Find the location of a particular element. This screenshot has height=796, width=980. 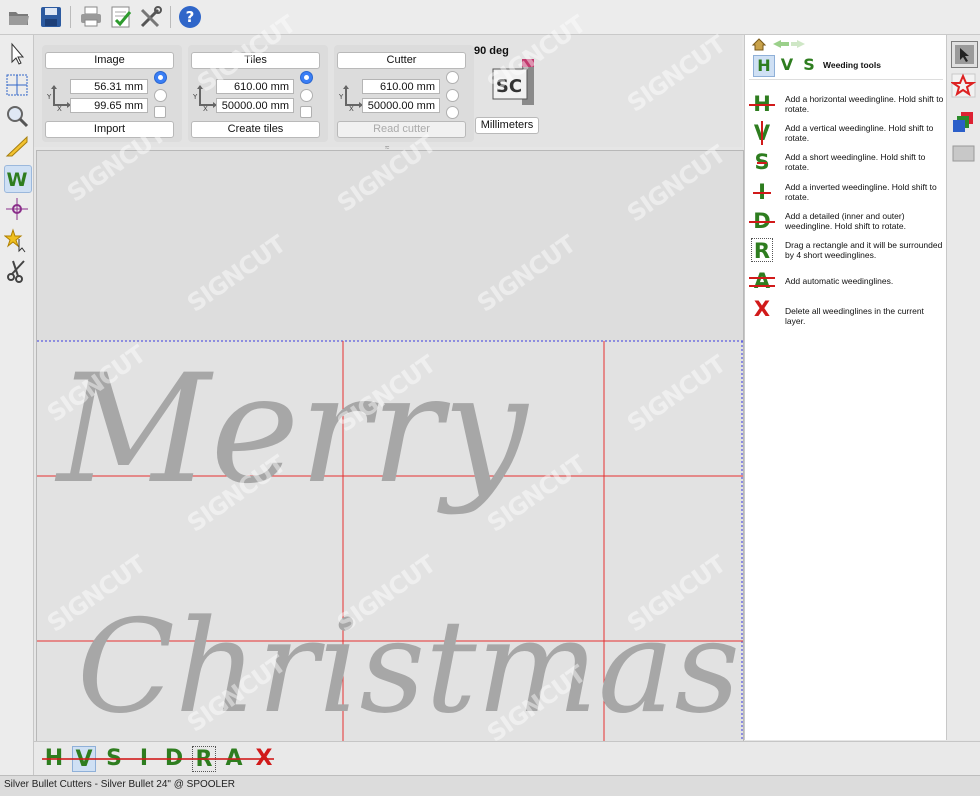

weeding-bottom-toolbar: H V S I D R A X is located at coordinates (507, 758).